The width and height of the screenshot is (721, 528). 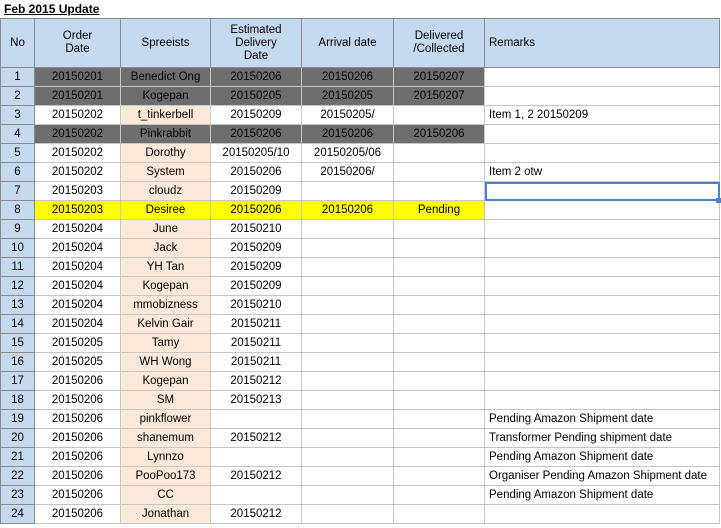 What do you see at coordinates (256, 438) in the screenshot?
I see `cell-est-delivery: 20150212` at bounding box center [256, 438].